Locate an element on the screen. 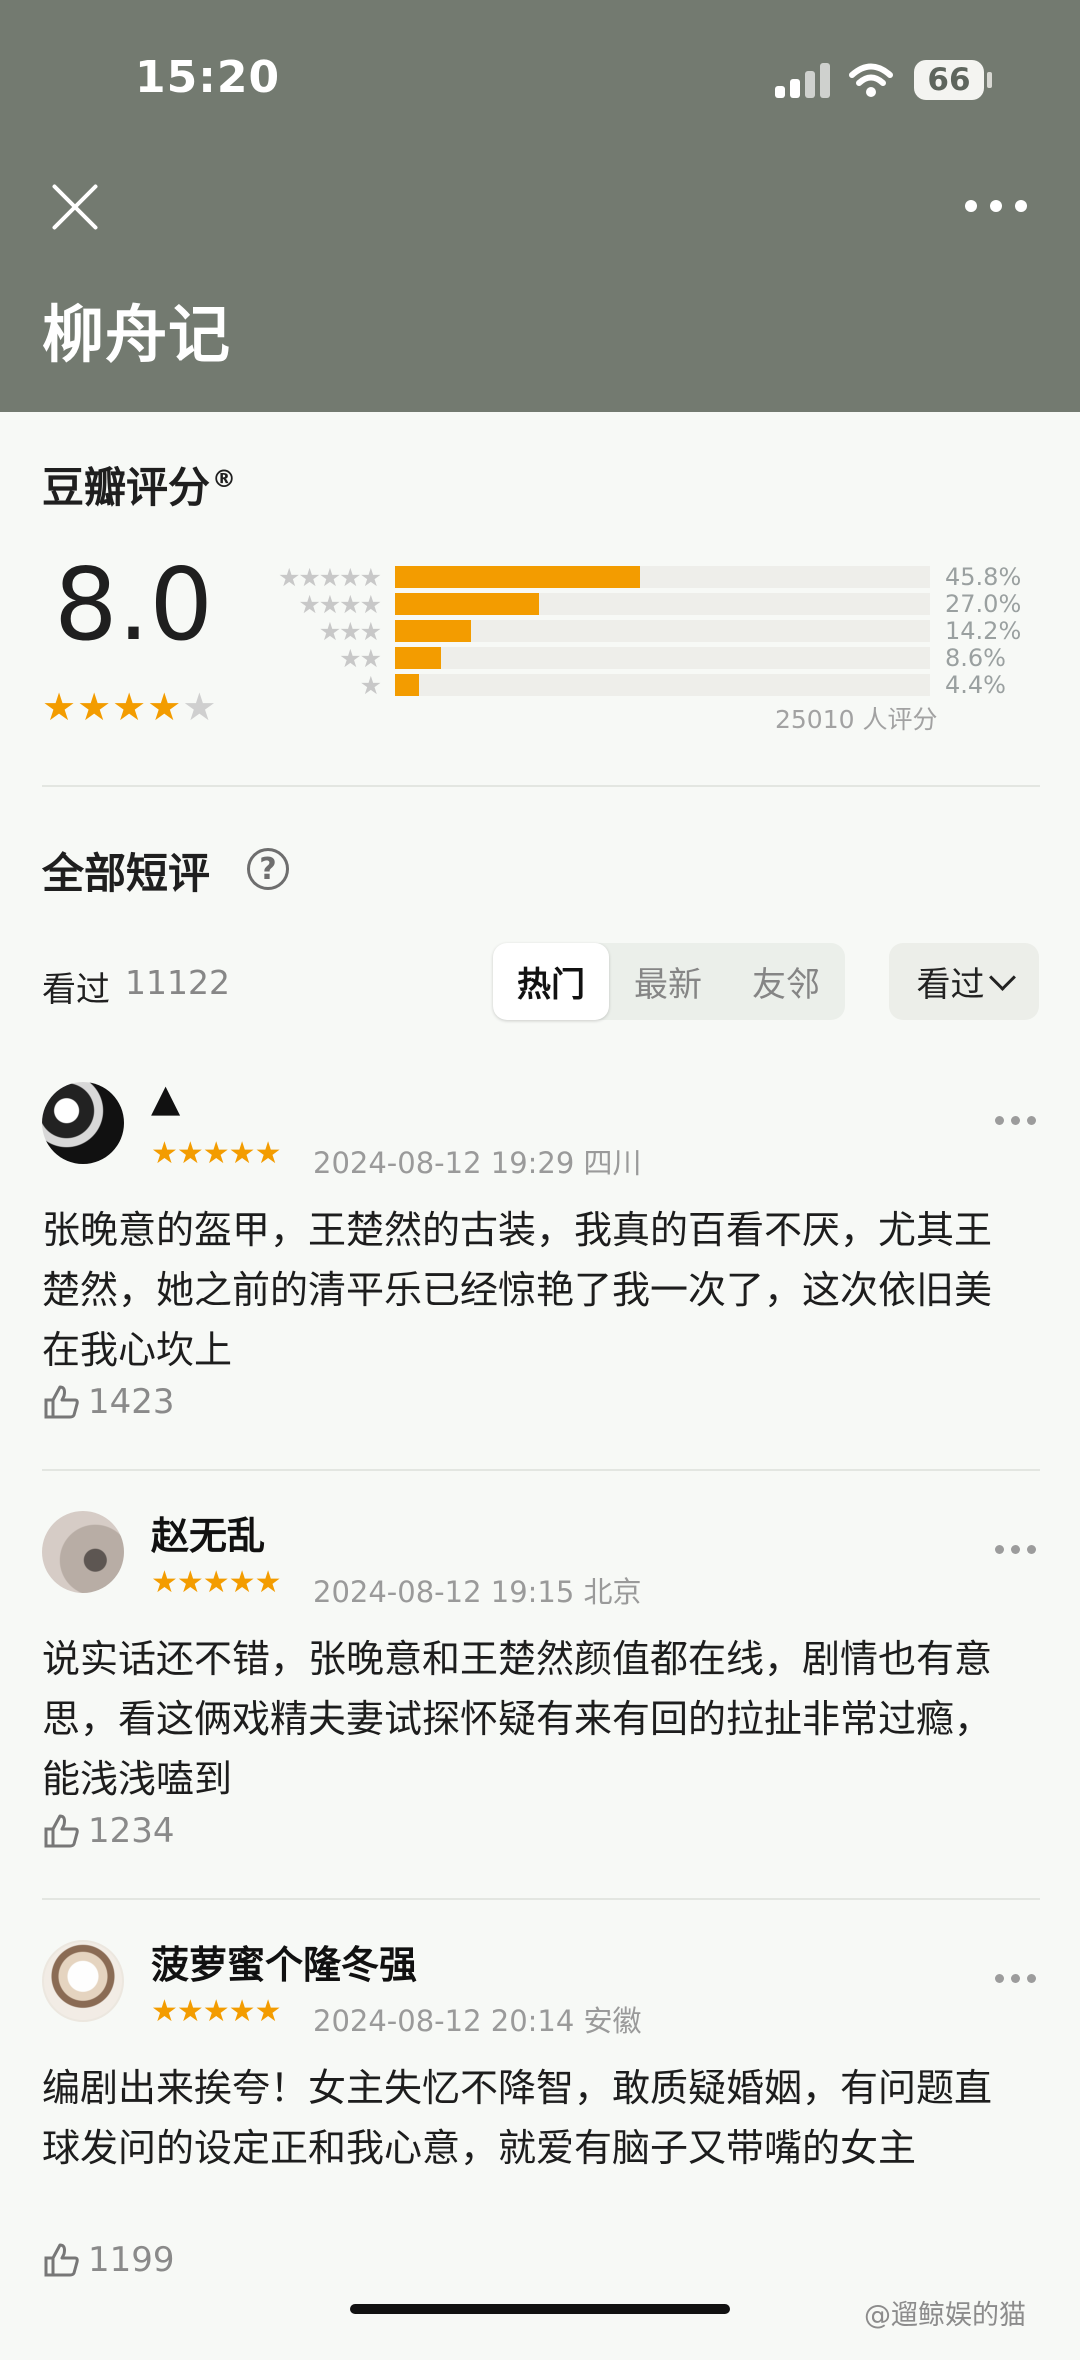  seen-label: 看过 is located at coordinates (76, 990).